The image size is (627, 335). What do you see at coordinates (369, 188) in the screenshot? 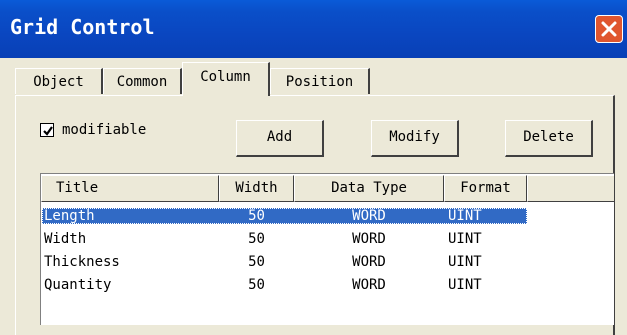
I see `header-data-type: Data Type` at bounding box center [369, 188].